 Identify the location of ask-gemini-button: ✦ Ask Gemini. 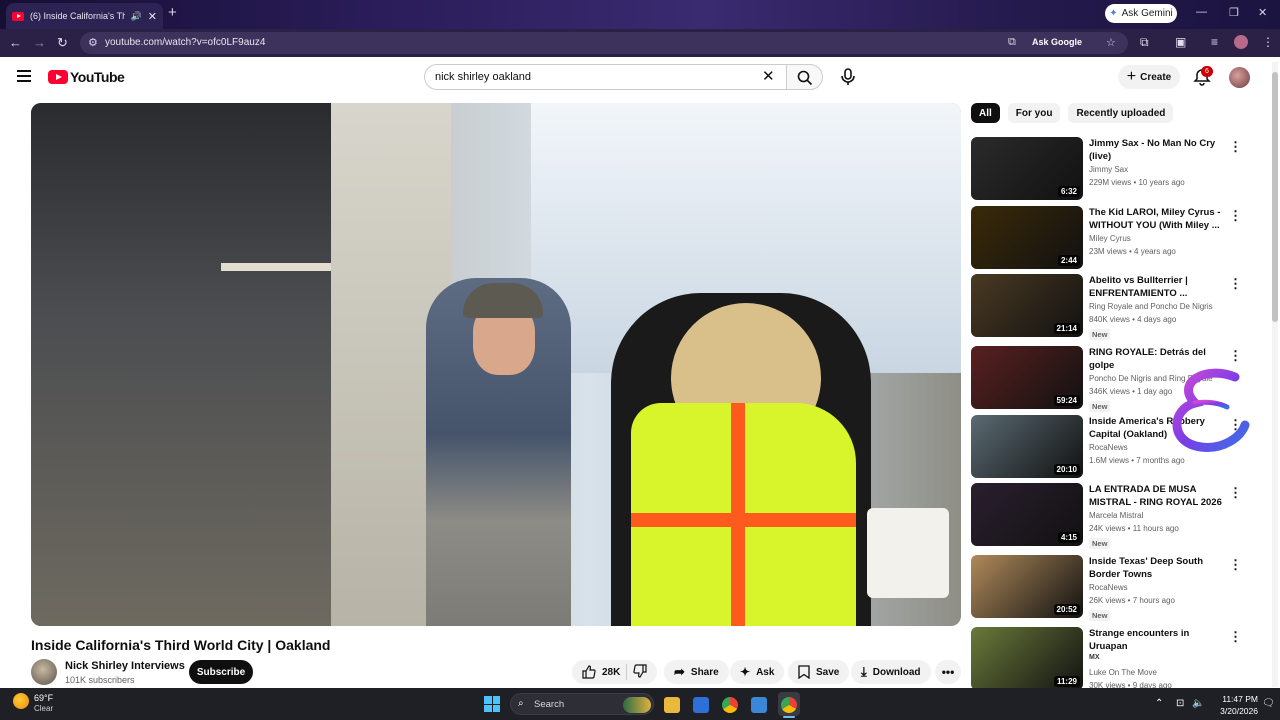
(1141, 13).